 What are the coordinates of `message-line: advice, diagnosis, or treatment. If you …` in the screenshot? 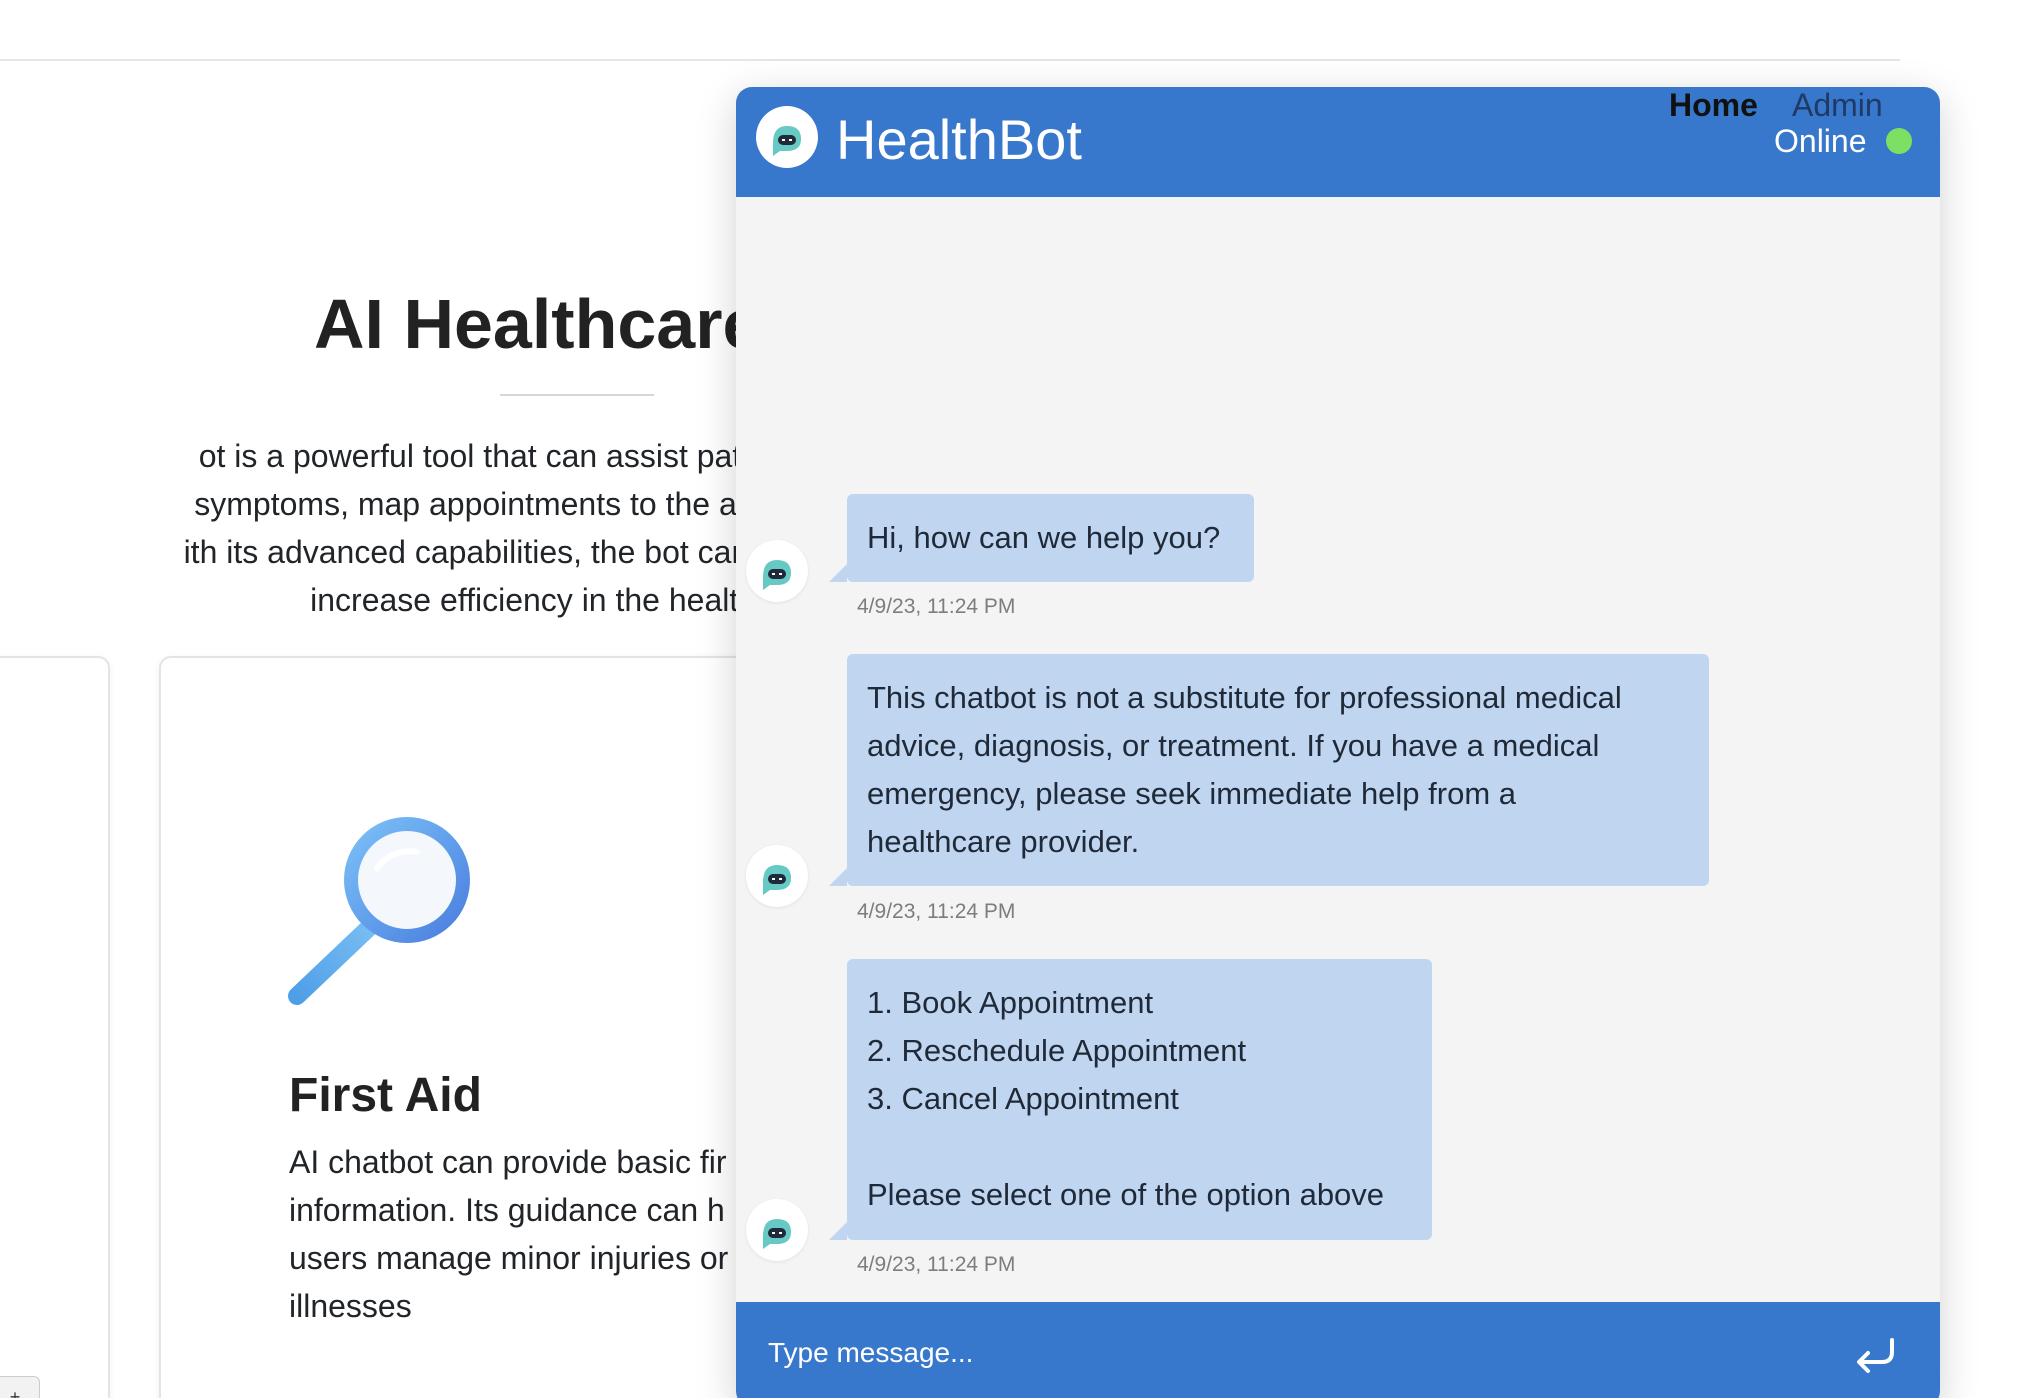 It's located at (1233, 745).